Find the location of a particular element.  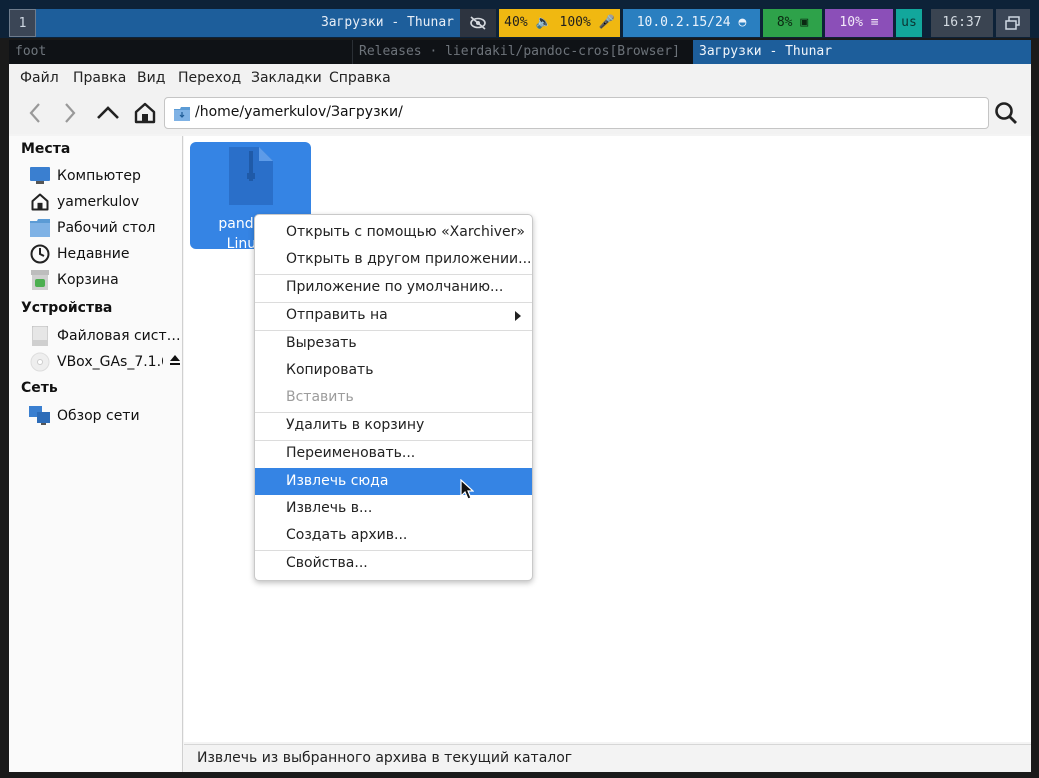

cpu-value: 8% is located at coordinates (784, 22).